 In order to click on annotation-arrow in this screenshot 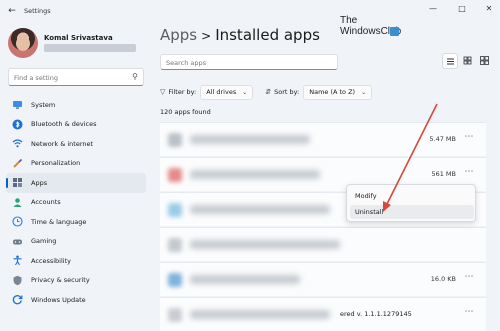, I will do `click(410, 157)`.